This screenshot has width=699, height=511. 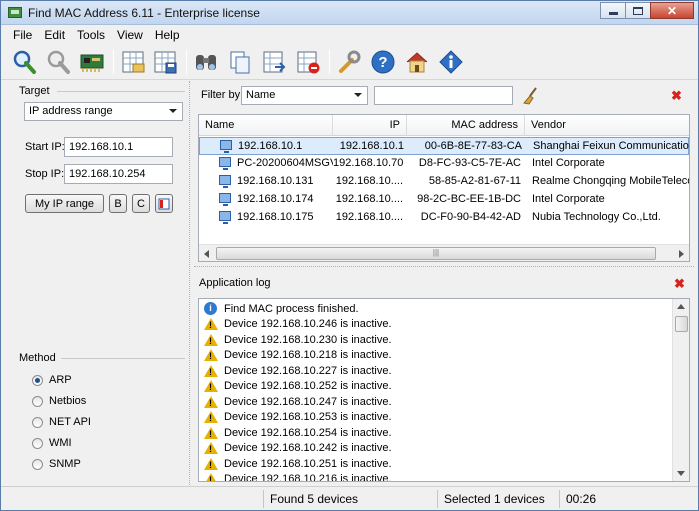 What do you see at coordinates (370, 125) in the screenshot?
I see `column-header-ip: IP` at bounding box center [370, 125].